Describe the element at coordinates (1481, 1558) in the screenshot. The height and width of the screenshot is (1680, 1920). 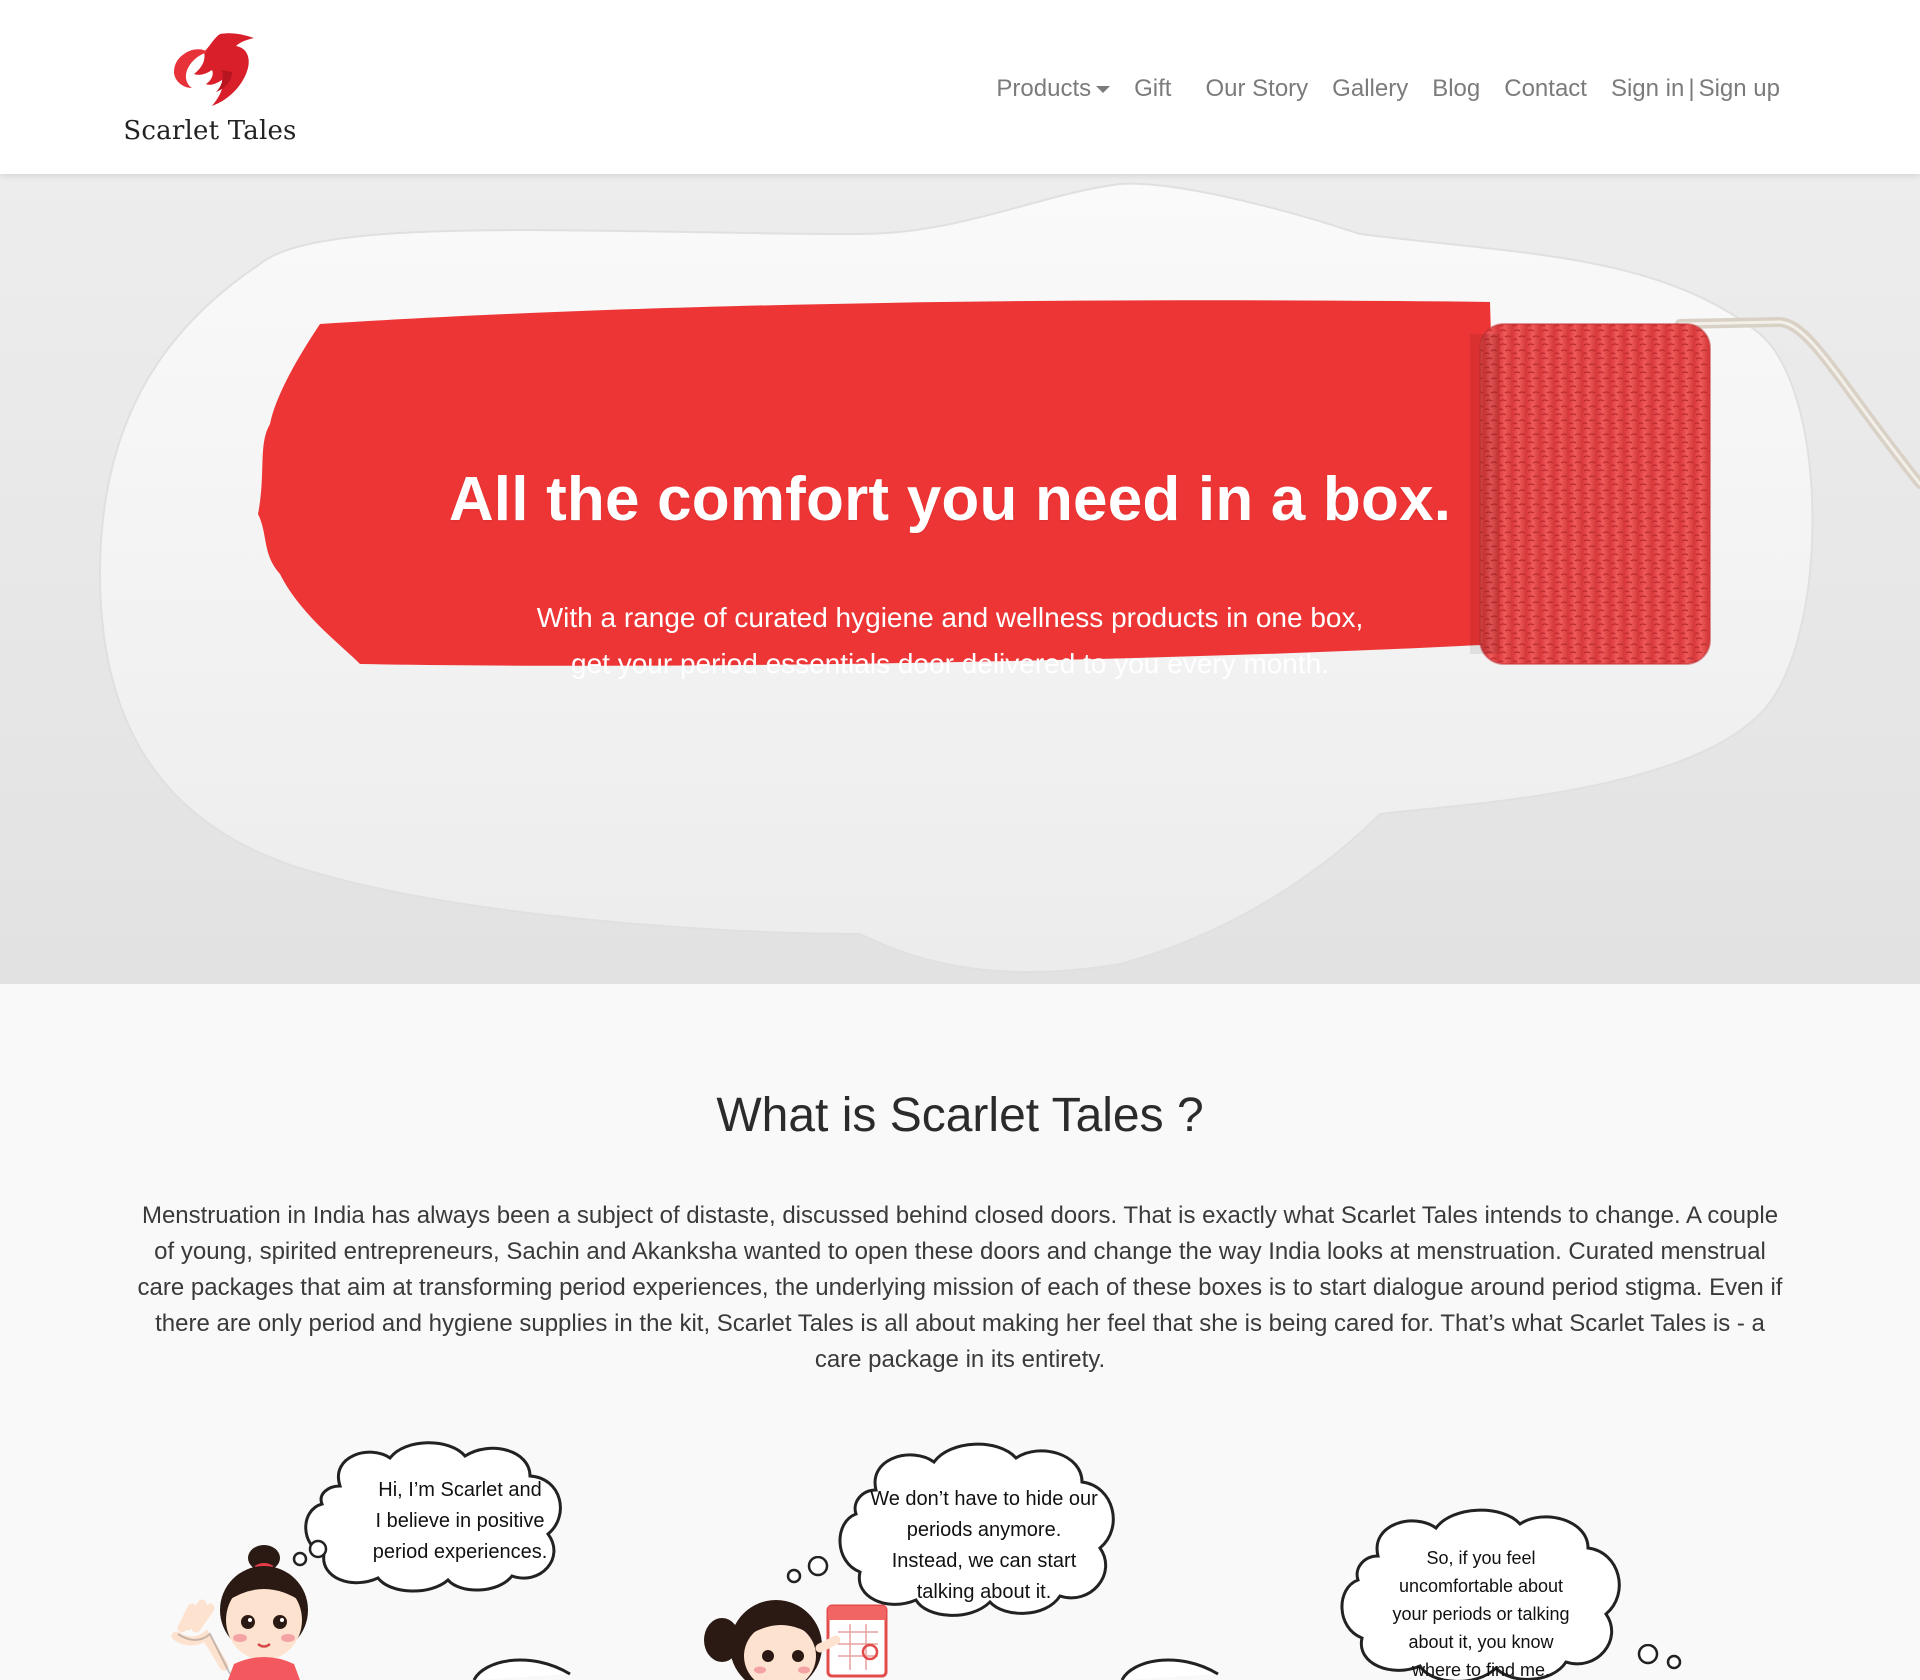
I see `bubble-3-line-1: So, if you feel` at that location.